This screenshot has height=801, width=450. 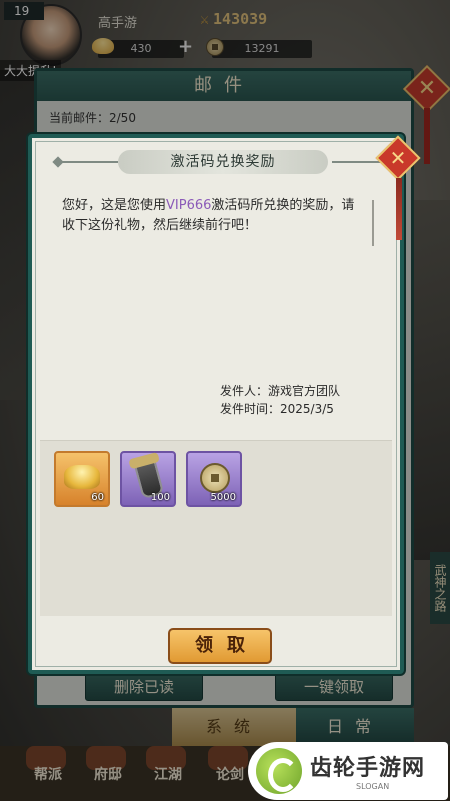 I want to click on message-prefix: 您好，这是您使用, so click(x=114, y=205).